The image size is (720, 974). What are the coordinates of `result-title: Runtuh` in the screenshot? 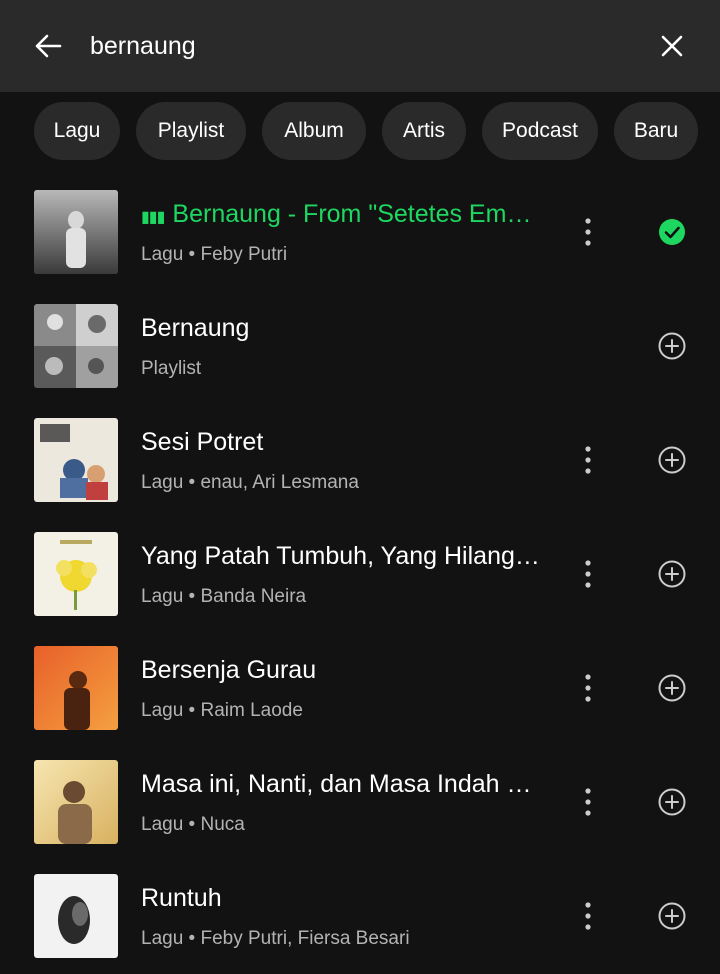 It's located at (181, 898).